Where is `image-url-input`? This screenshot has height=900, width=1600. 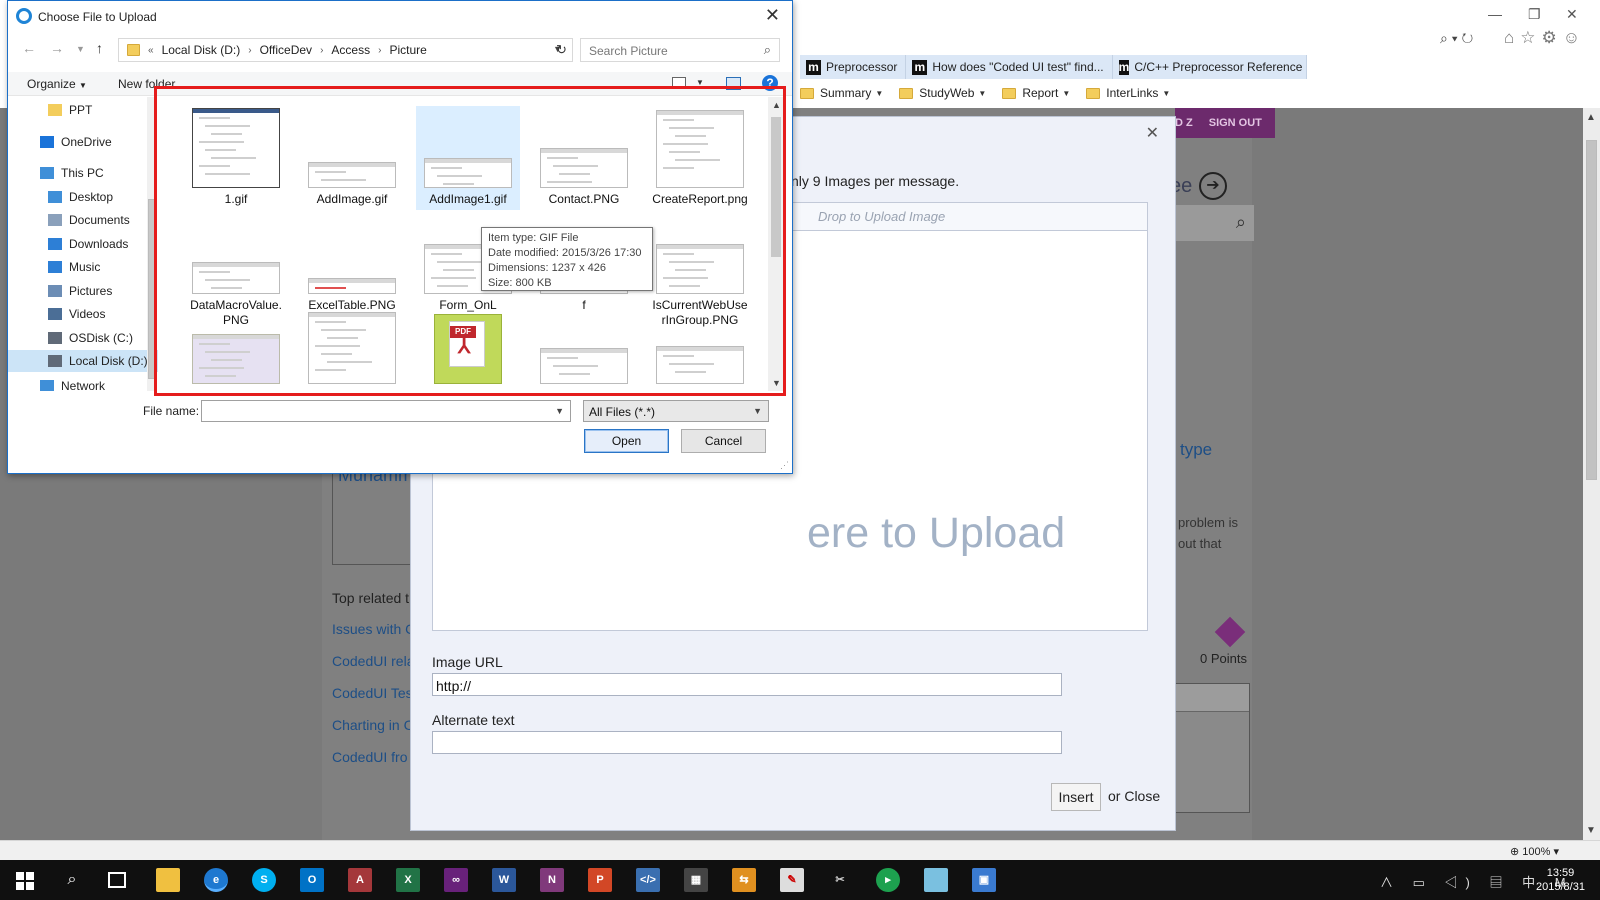 image-url-input is located at coordinates (747, 684).